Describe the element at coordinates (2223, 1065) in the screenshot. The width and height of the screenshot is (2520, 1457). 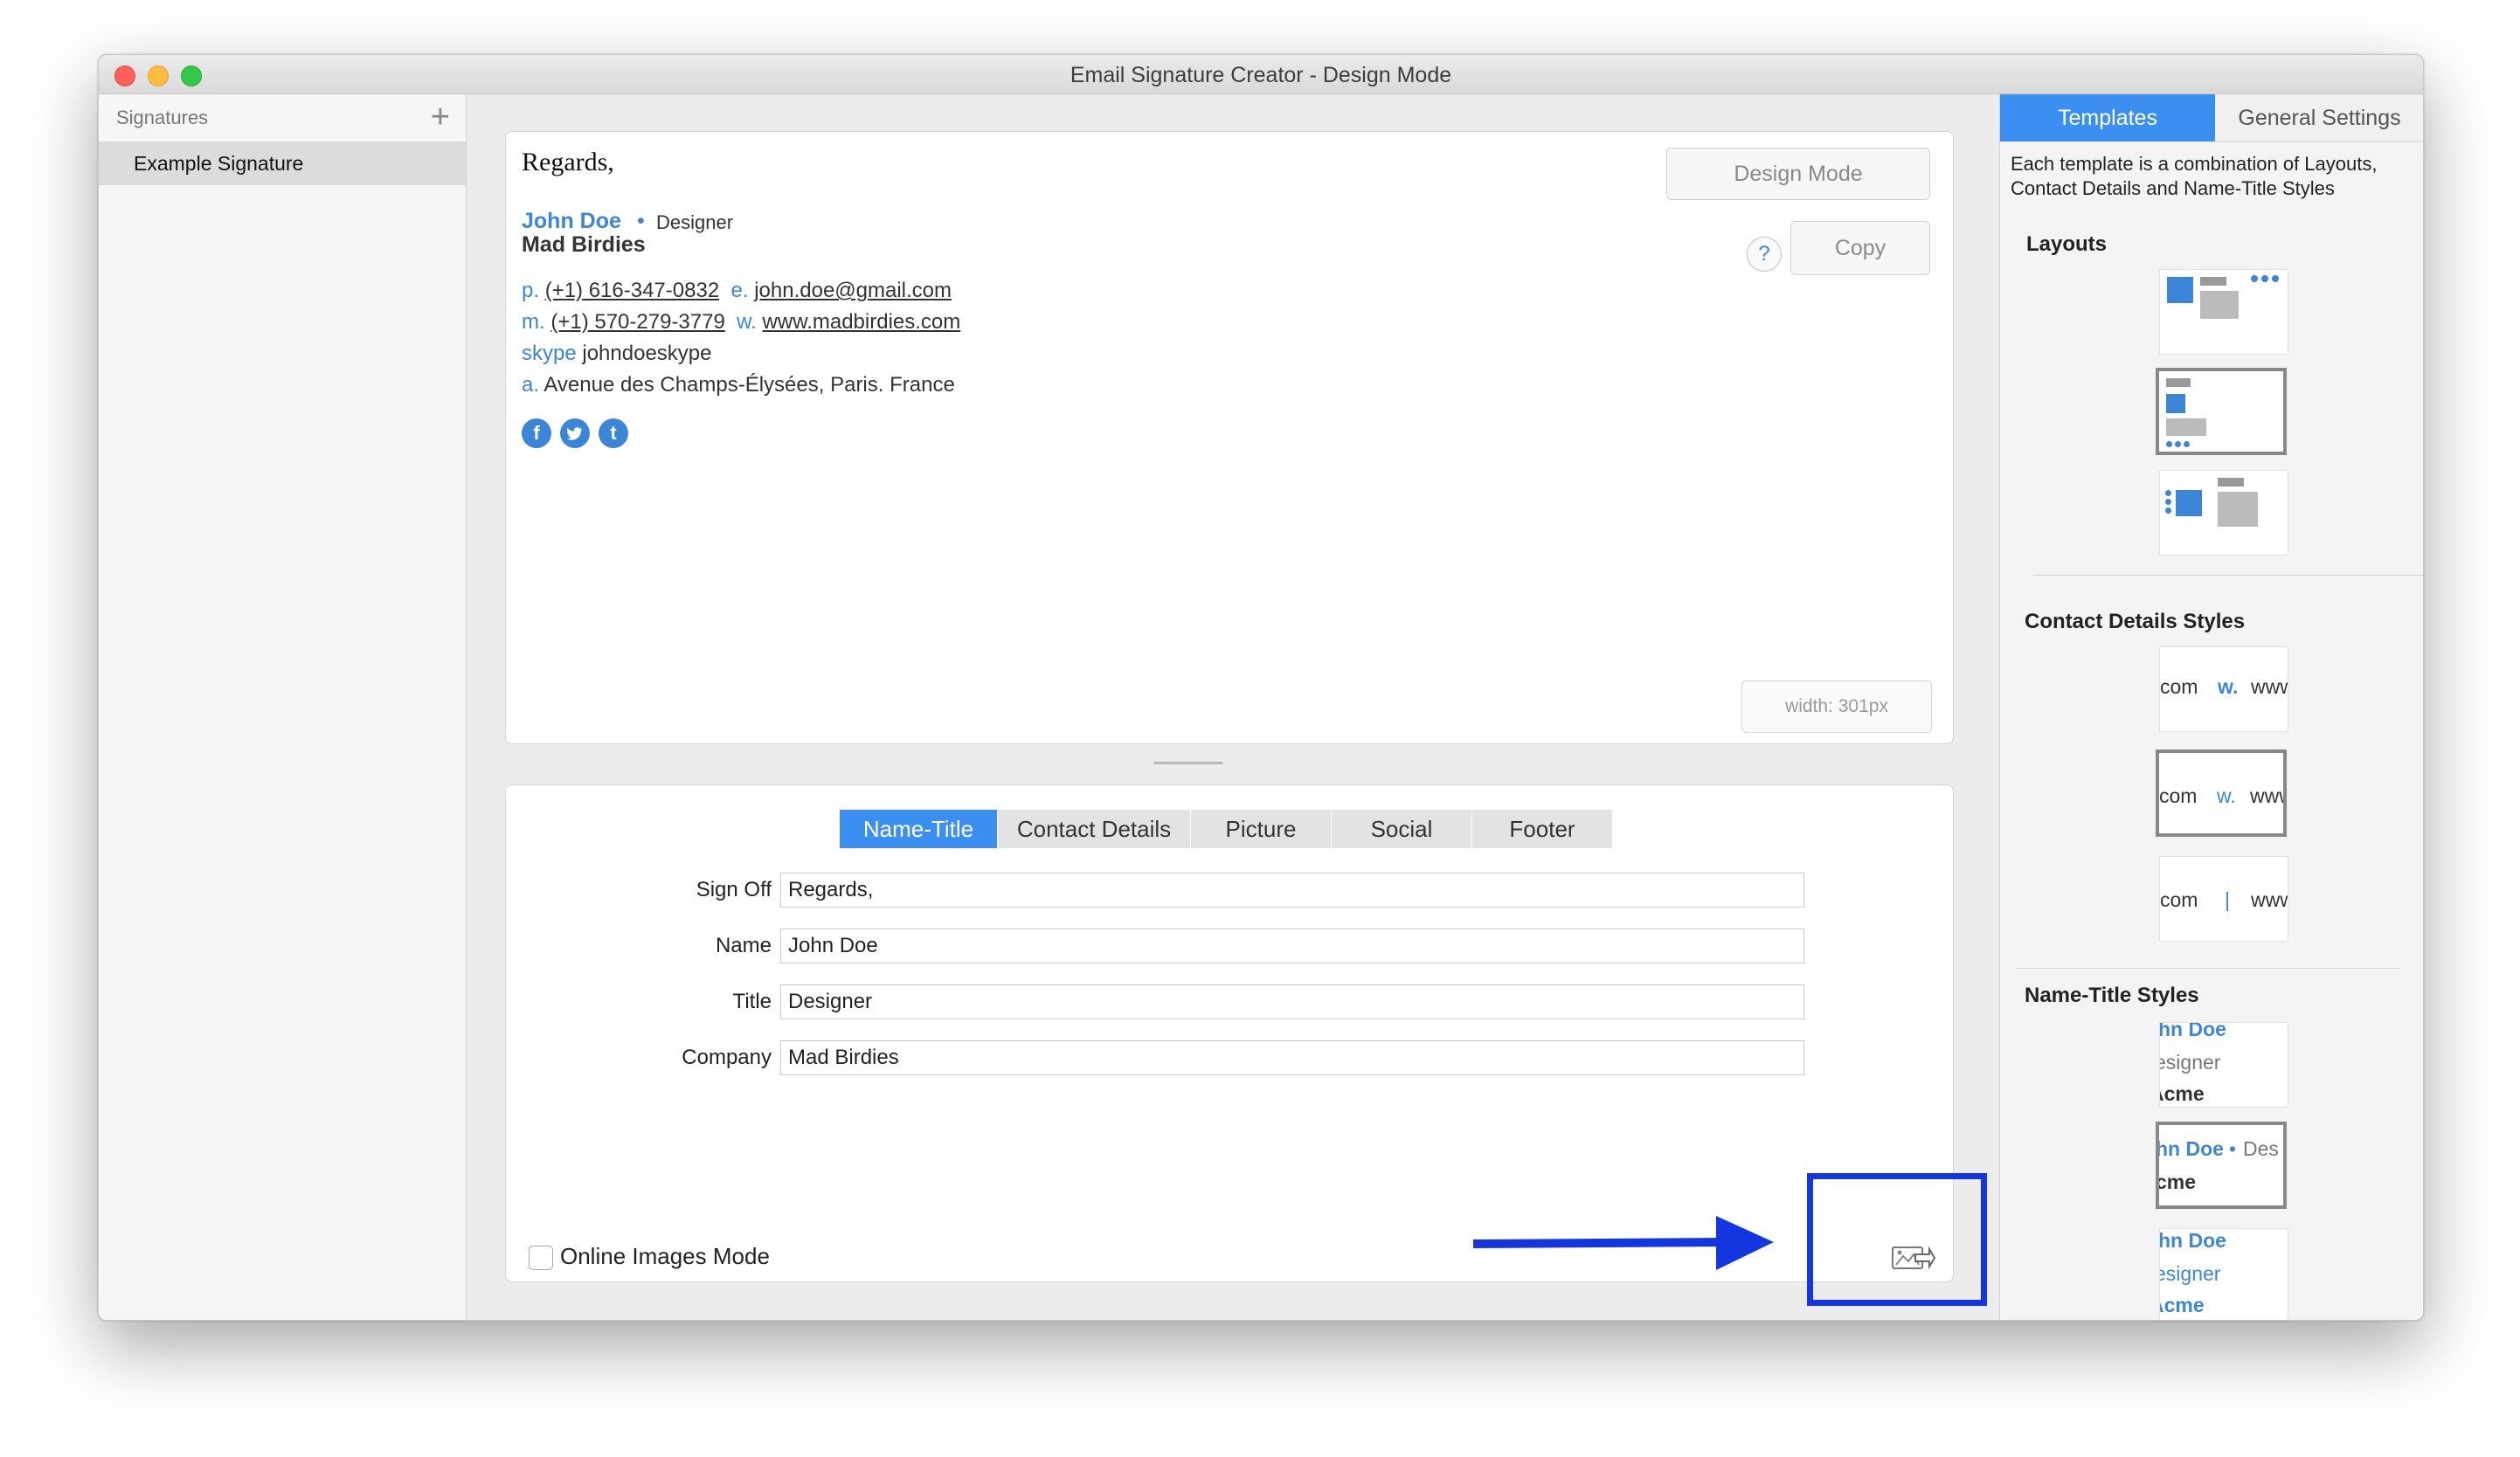
I see `name-title-style-option-1: hn Doe esigner Acme` at that location.